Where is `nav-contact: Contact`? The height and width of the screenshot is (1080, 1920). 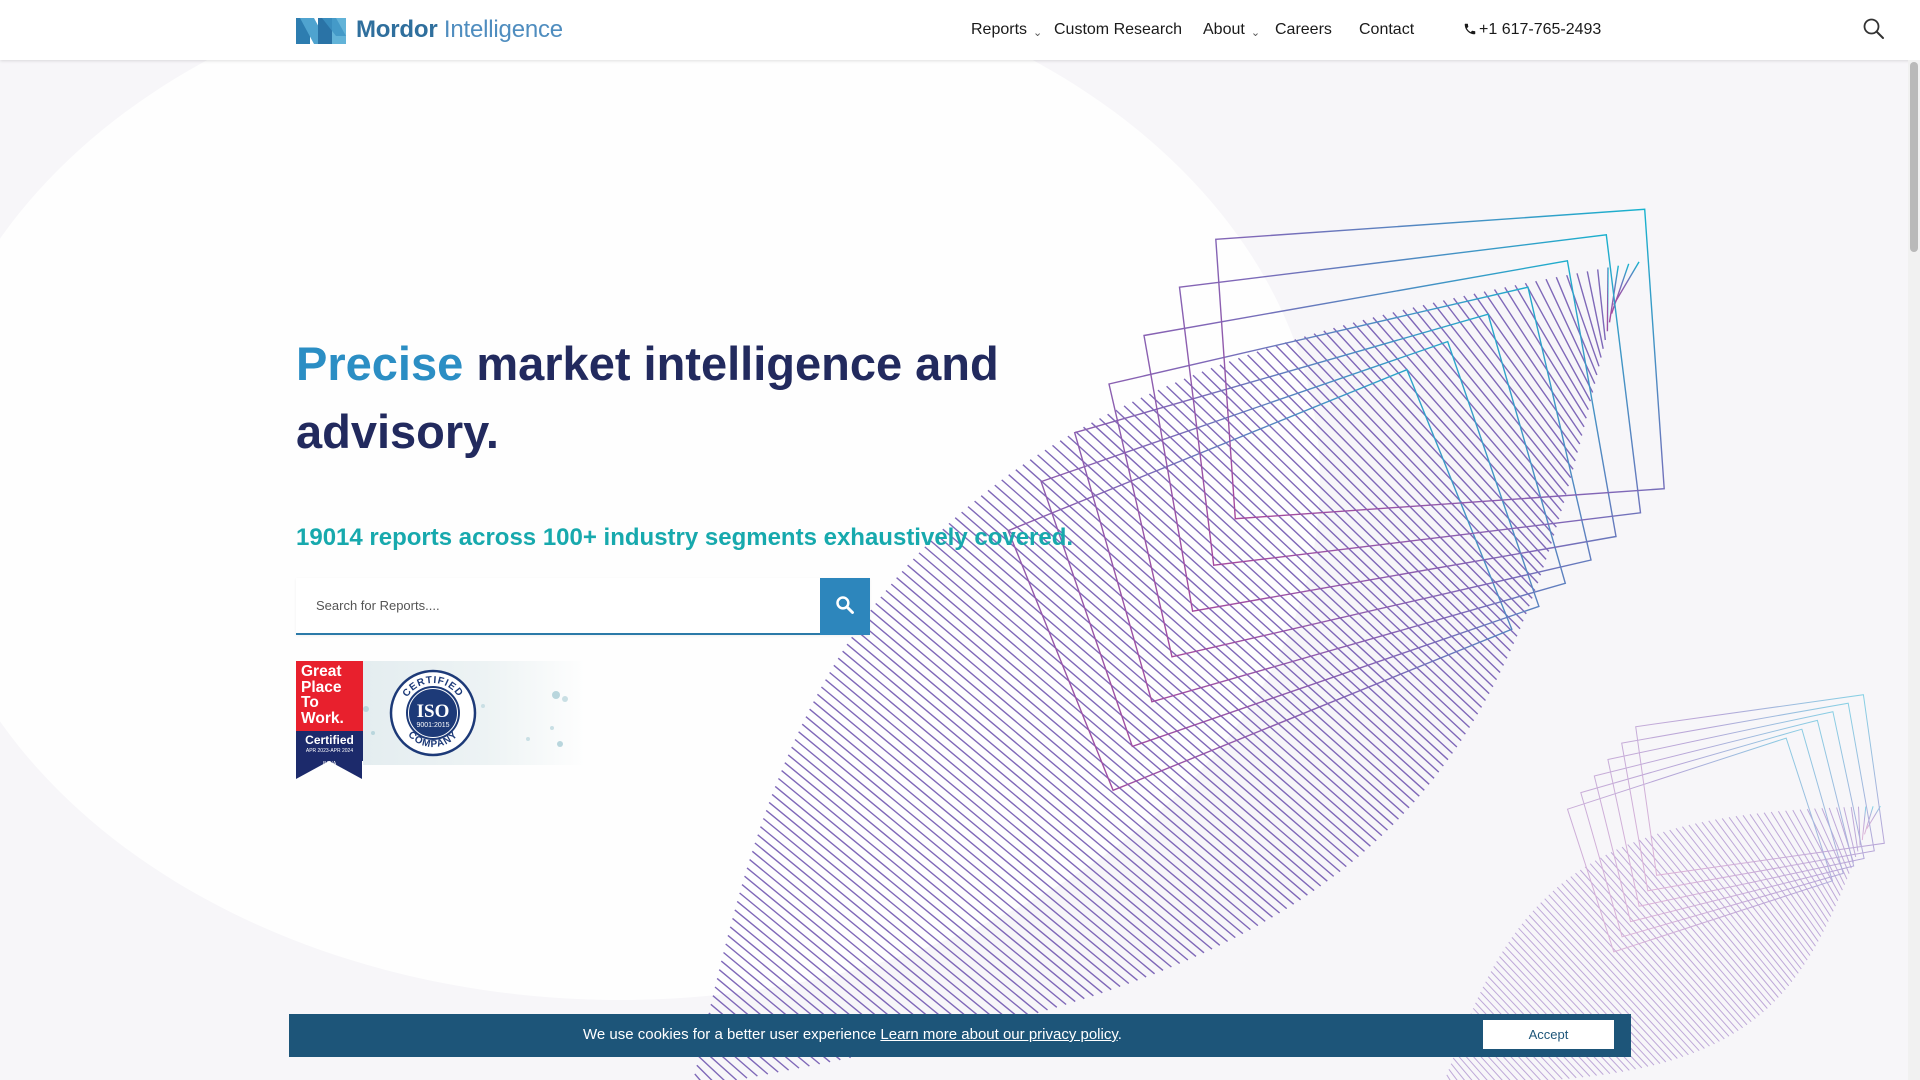
nav-contact: Contact is located at coordinates (1386, 30).